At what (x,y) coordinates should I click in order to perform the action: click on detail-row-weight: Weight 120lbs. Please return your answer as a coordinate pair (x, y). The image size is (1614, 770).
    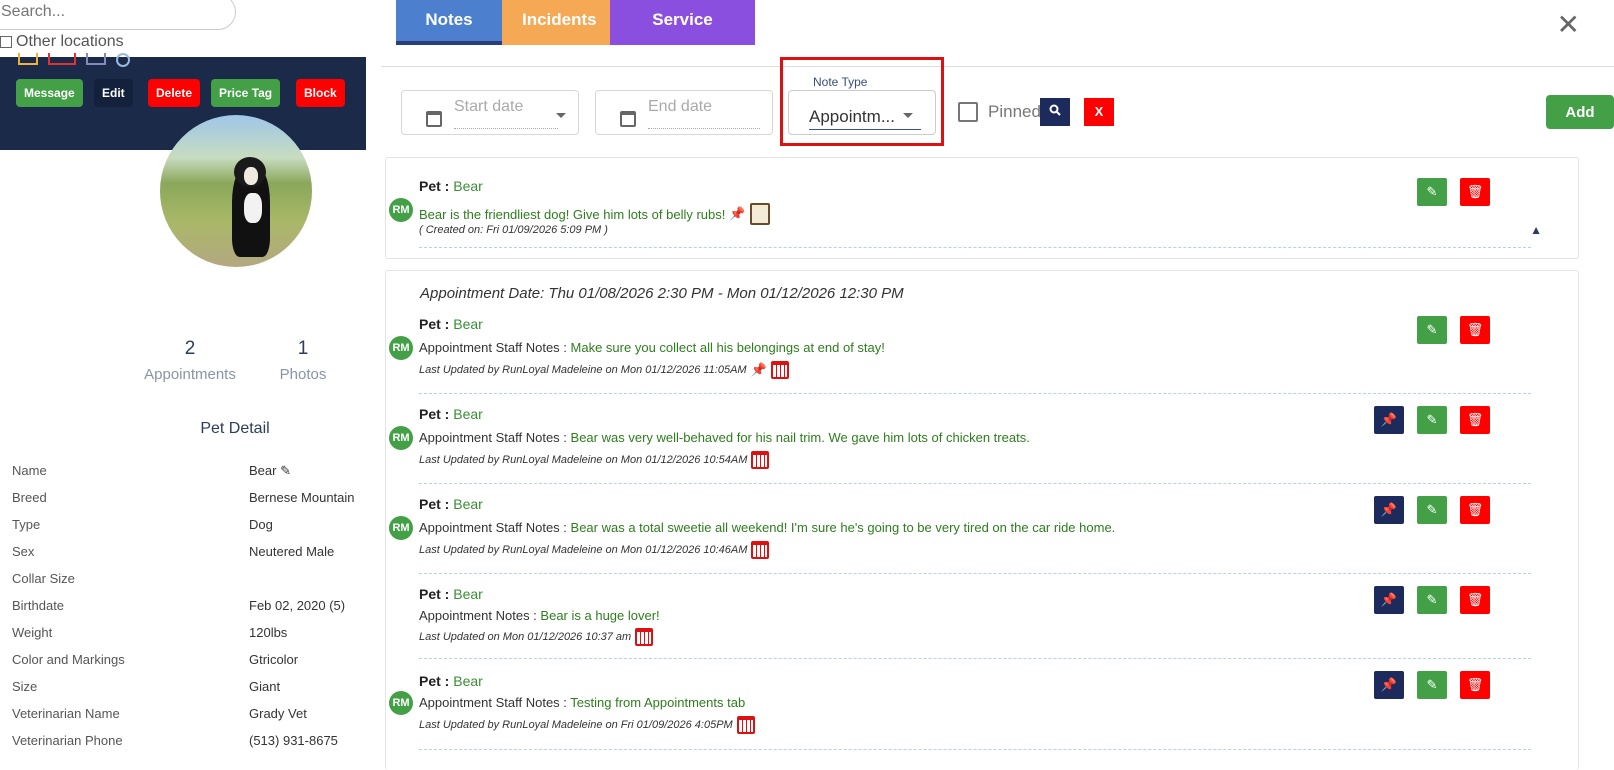
    Looking at the image, I should click on (189, 632).